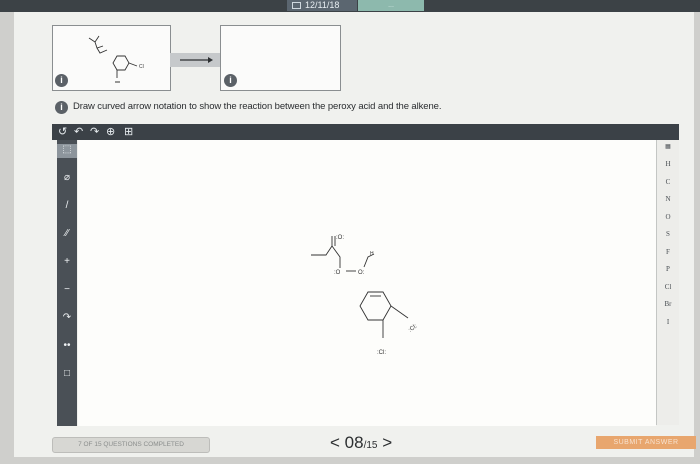 This screenshot has height=464, width=700. Describe the element at coordinates (668, 217) in the screenshot. I see `element-o-button: O` at that location.